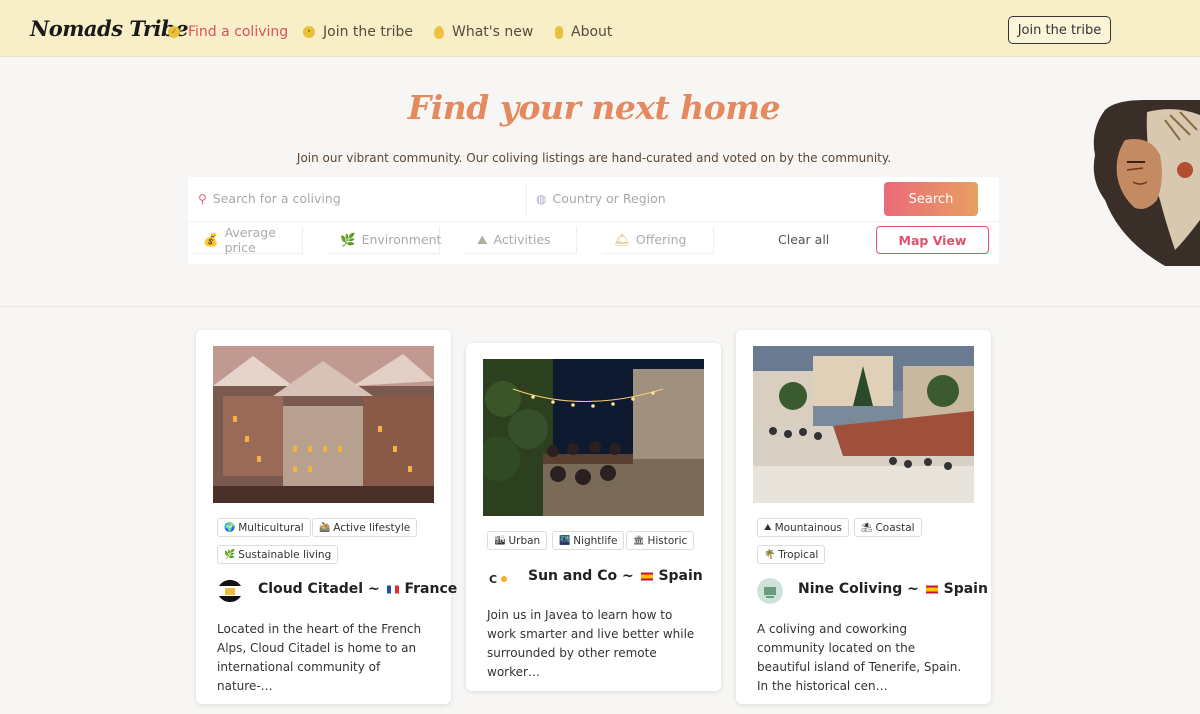 The height and width of the screenshot is (714, 1200). Describe the element at coordinates (309, 32) in the screenshot. I see `smiley-icon: •` at that location.